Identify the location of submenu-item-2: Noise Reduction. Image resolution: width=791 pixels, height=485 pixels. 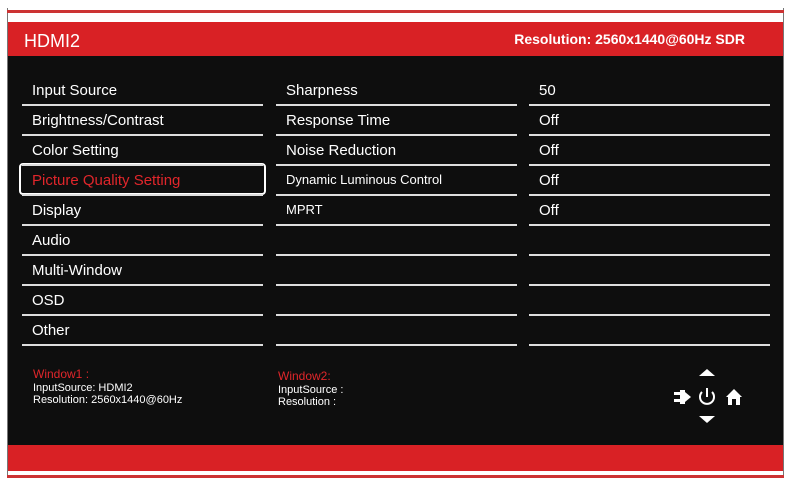
(396, 151).